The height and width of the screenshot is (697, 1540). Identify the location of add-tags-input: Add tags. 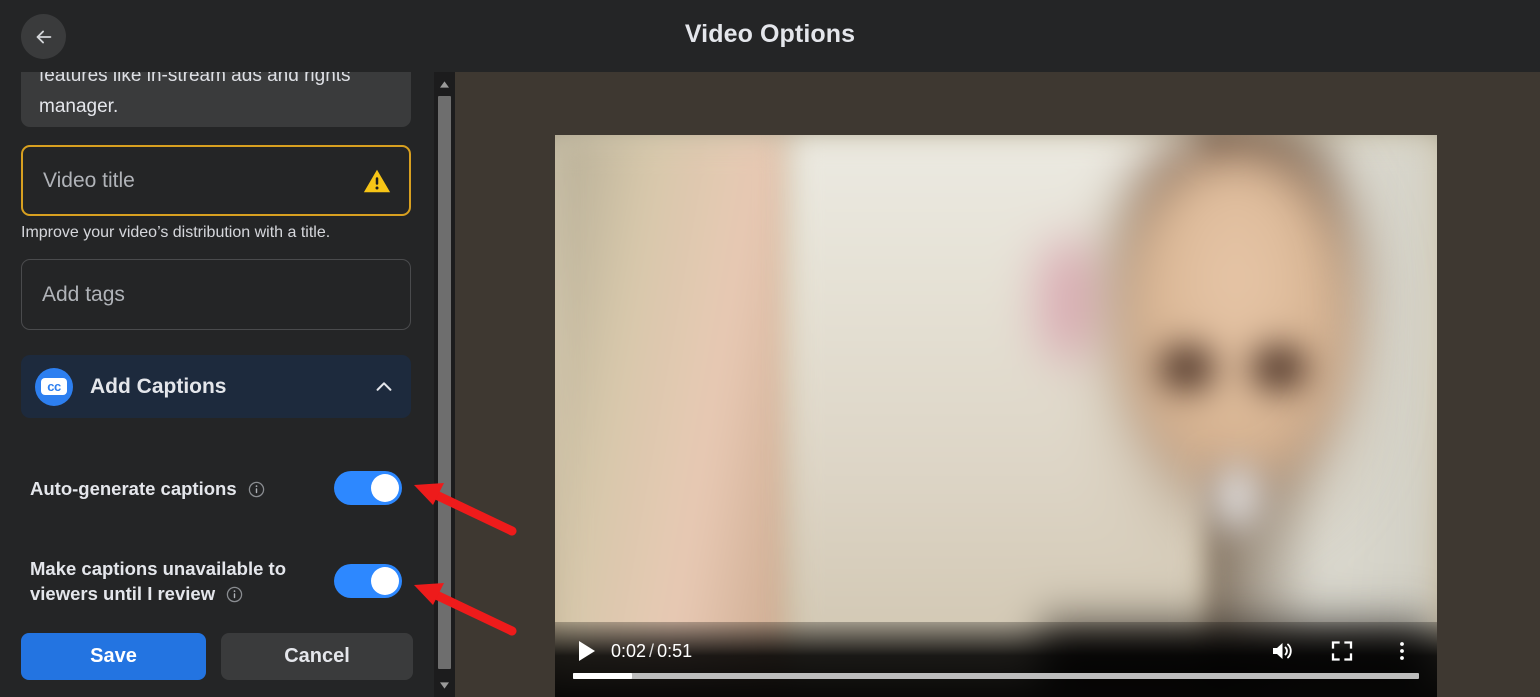
(216, 294).